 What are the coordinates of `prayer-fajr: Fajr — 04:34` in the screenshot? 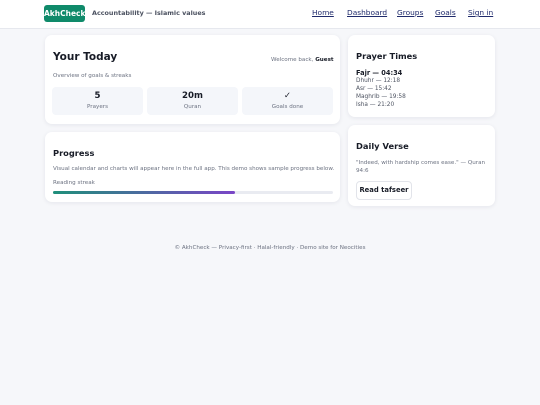 It's located at (379, 73).